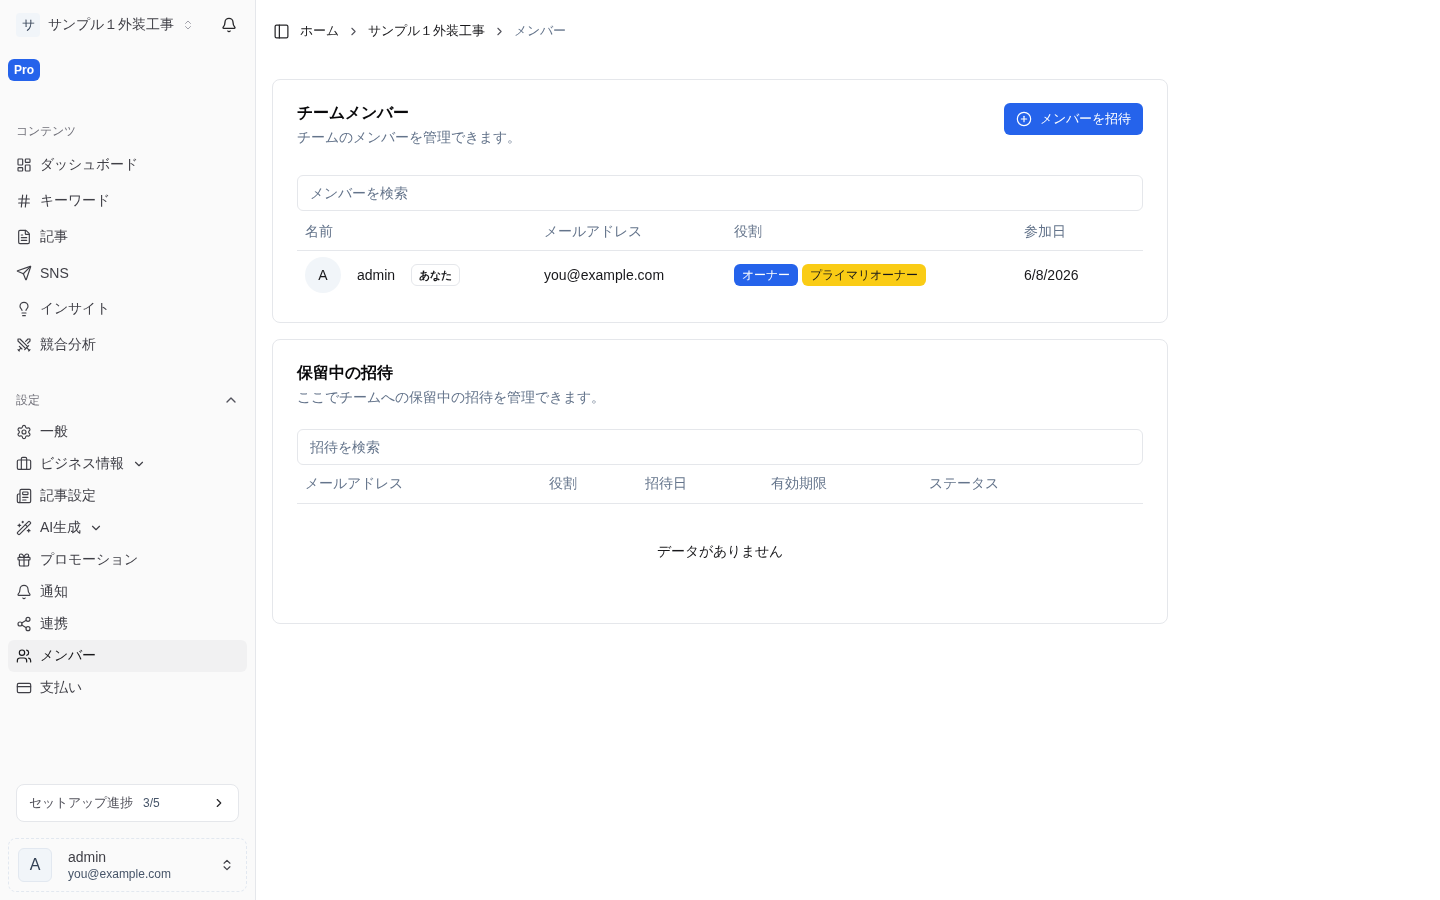  I want to click on credit-card-icon, so click(24, 688).